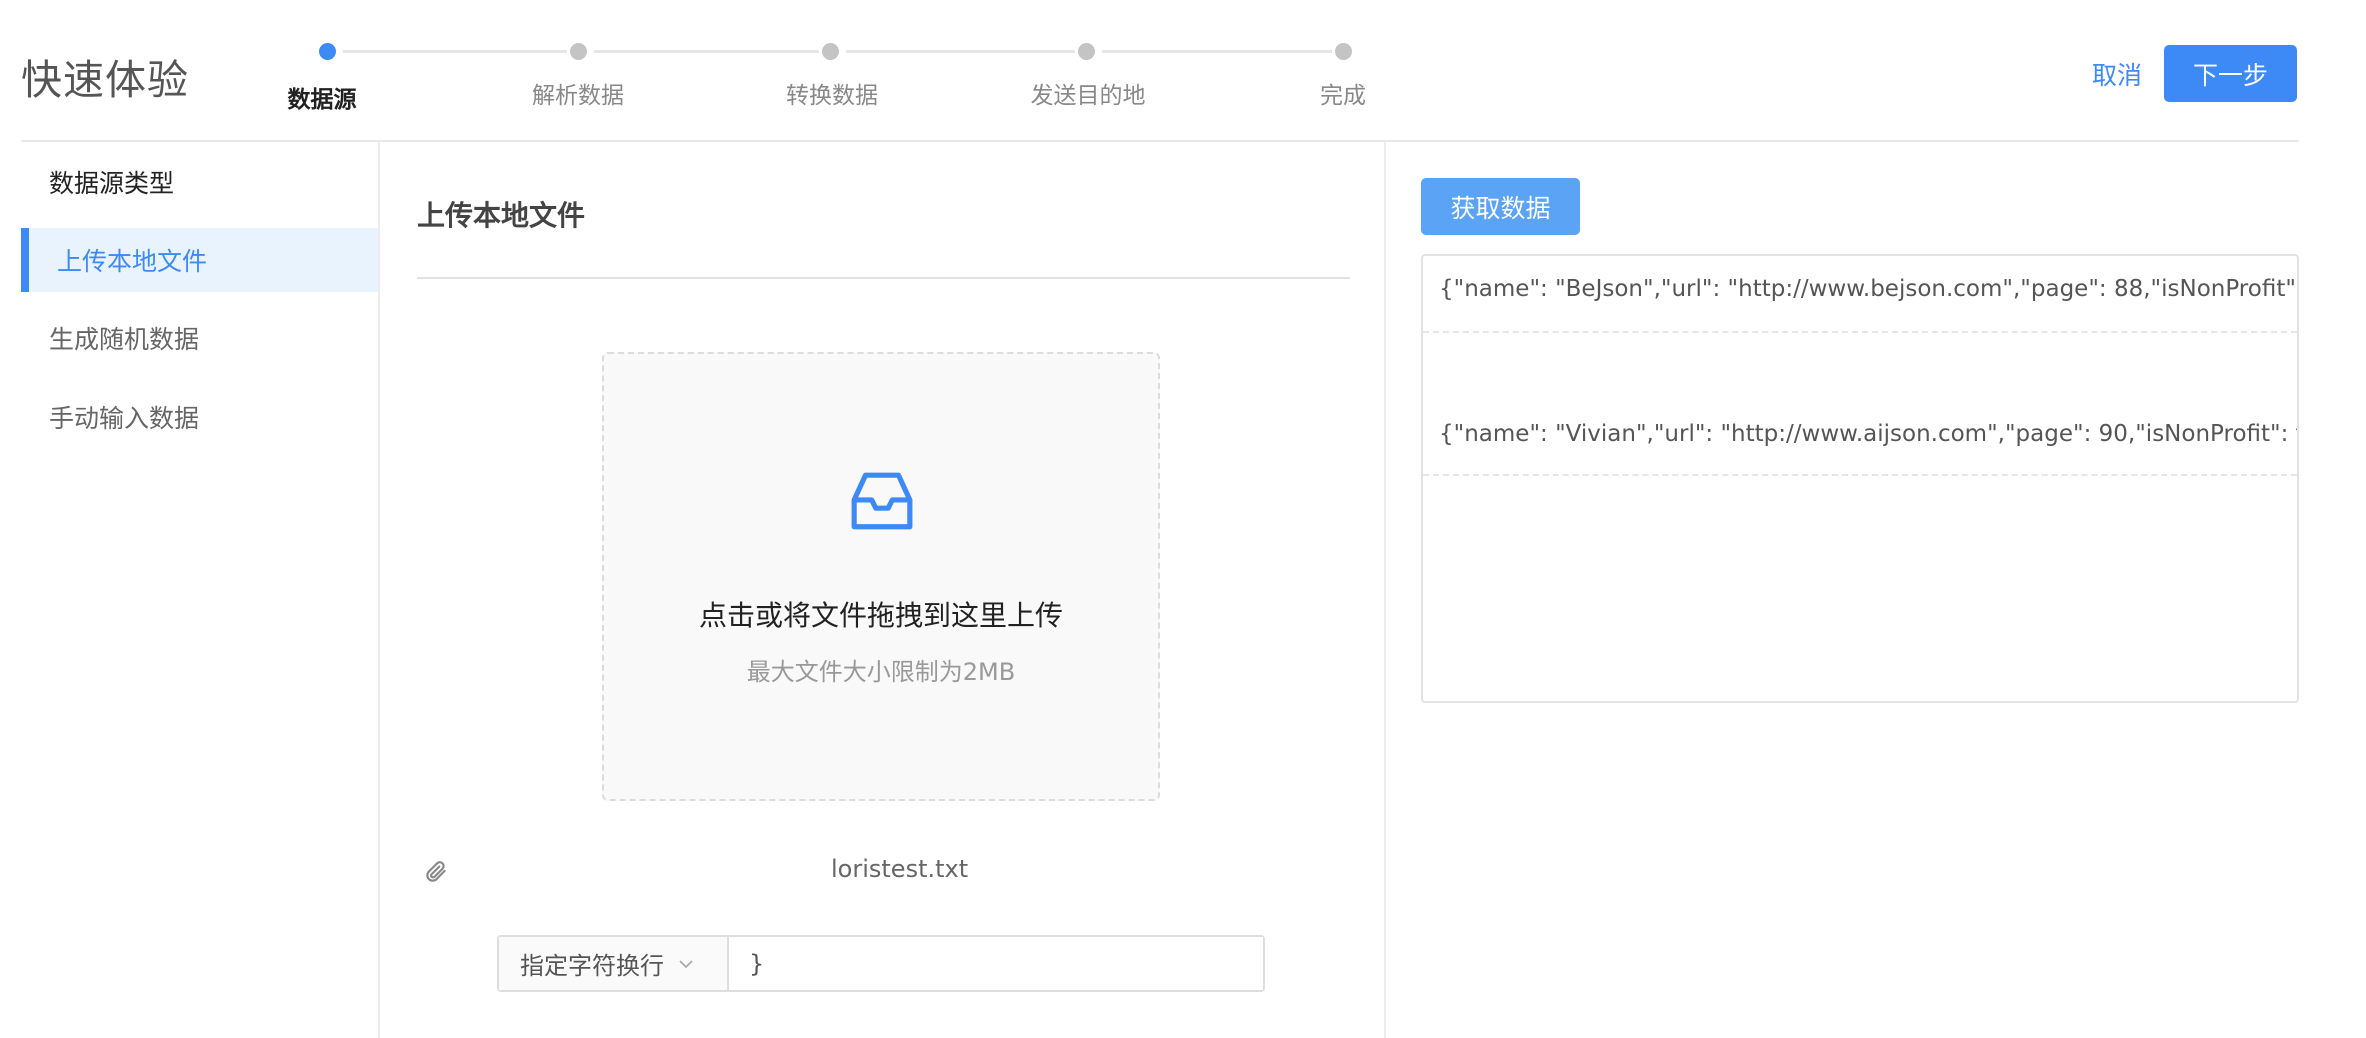 The width and height of the screenshot is (2366, 1038). What do you see at coordinates (1500, 206) in the screenshot?
I see `fetch-data-button: 获取数据` at bounding box center [1500, 206].